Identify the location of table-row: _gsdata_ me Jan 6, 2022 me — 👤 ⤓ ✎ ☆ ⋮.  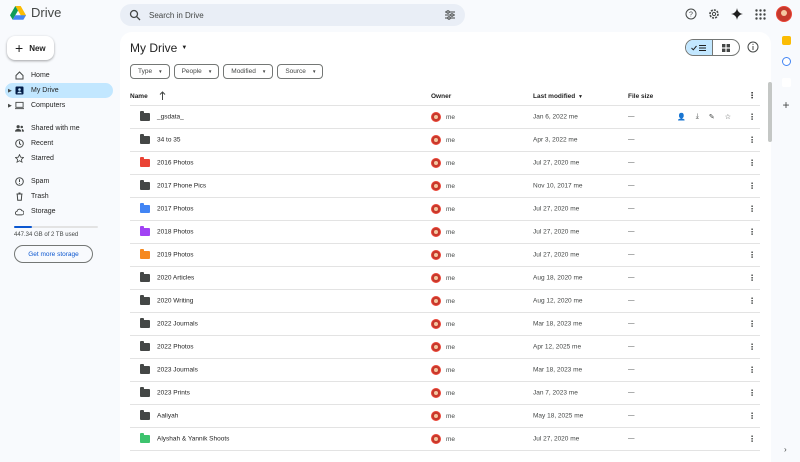
(445, 117).